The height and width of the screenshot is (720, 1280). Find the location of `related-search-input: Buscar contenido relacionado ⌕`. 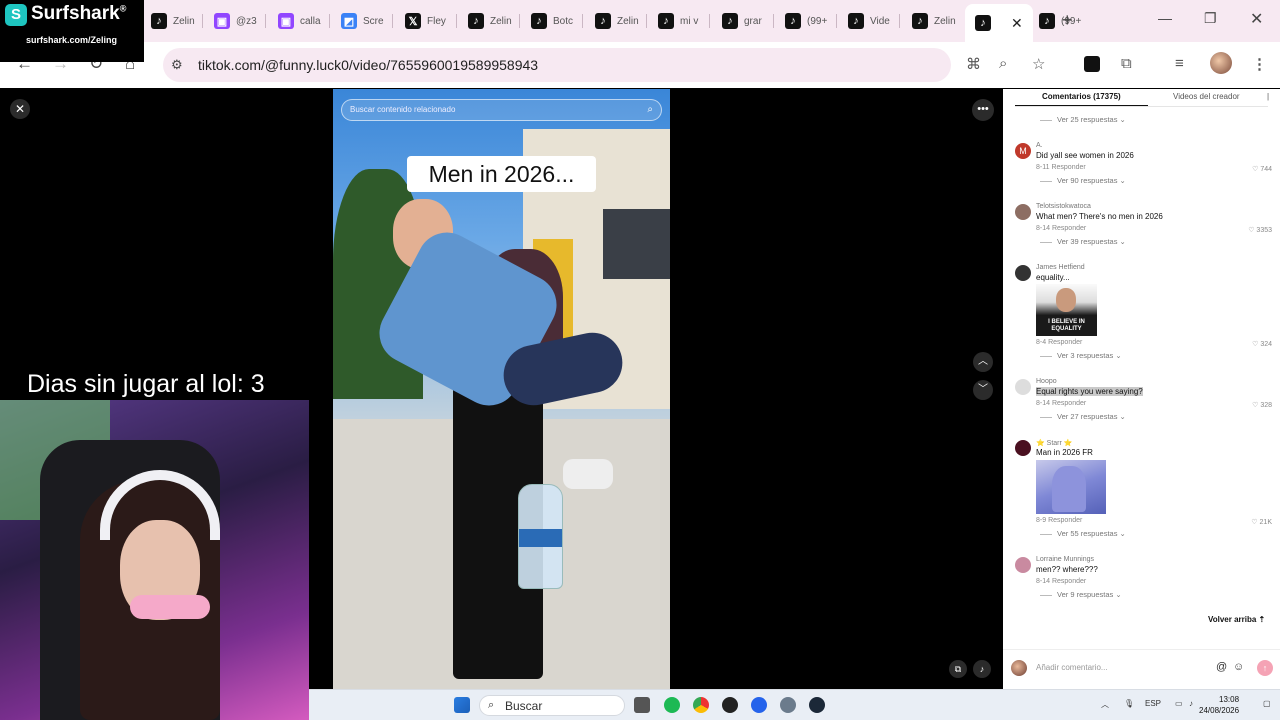

related-search-input: Buscar contenido relacionado ⌕ is located at coordinates (501, 110).